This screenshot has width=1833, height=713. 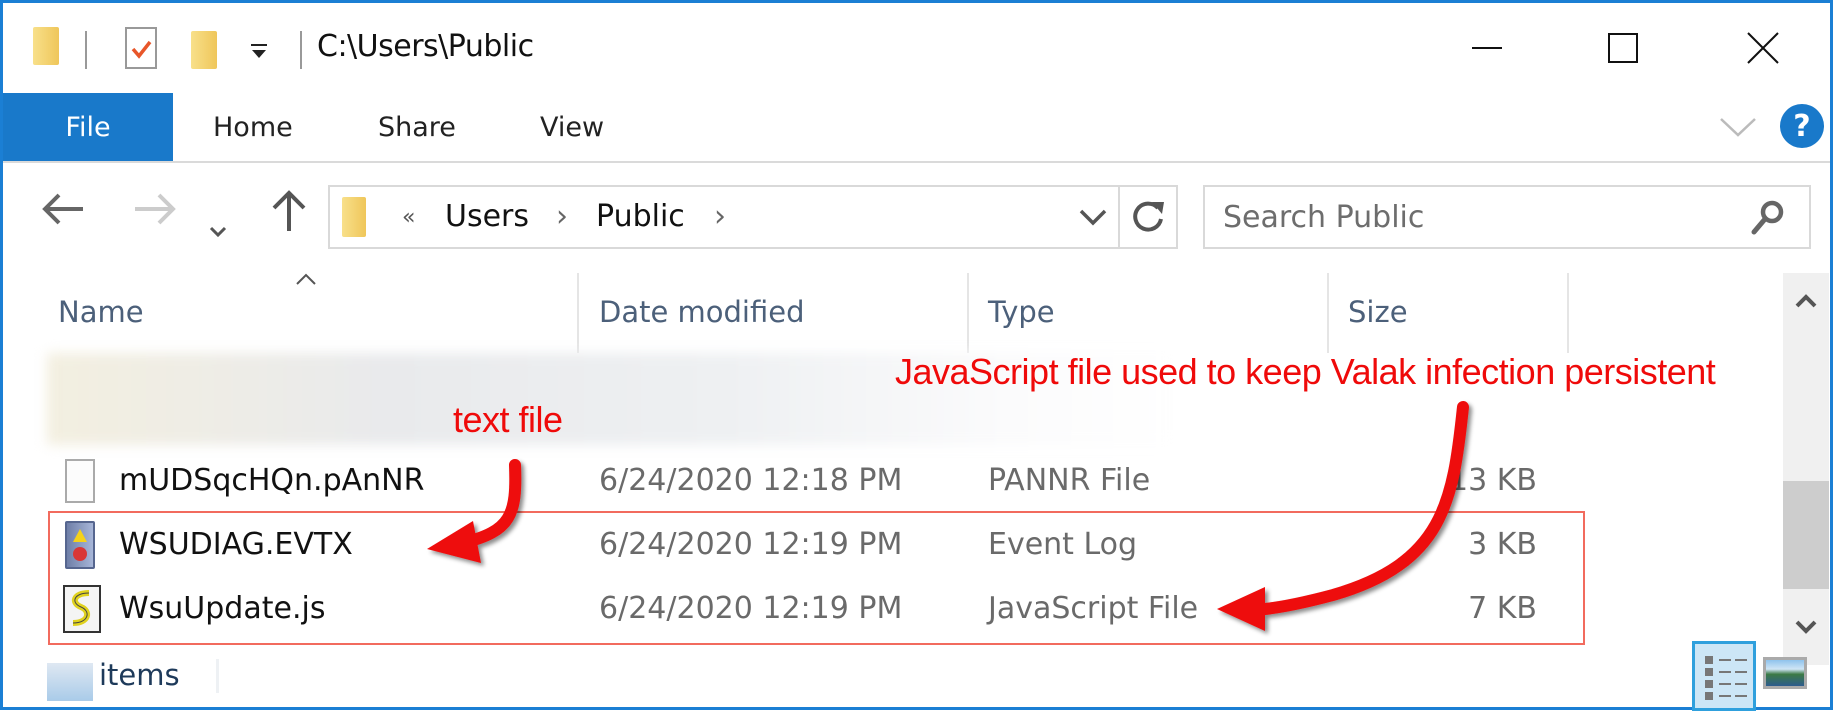 I want to click on large-icons-view-button, so click(x=1785, y=673).